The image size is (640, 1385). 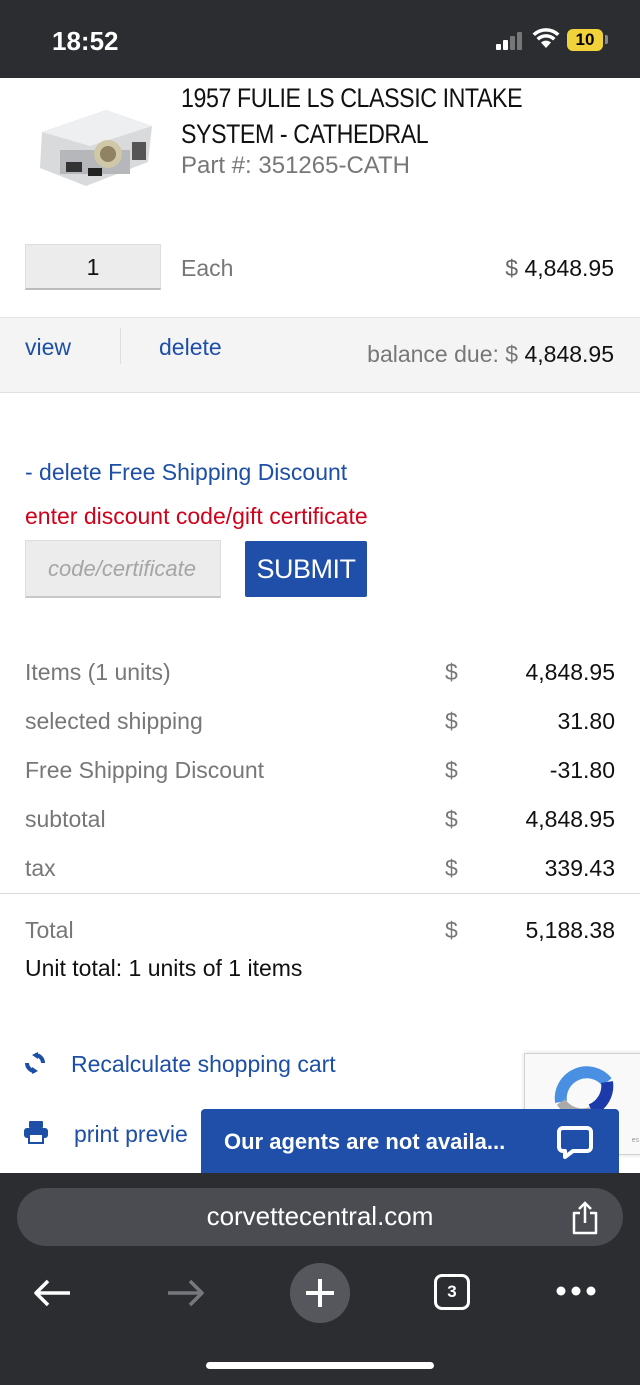 What do you see at coordinates (207, 268) in the screenshot?
I see `unit-label: Each` at bounding box center [207, 268].